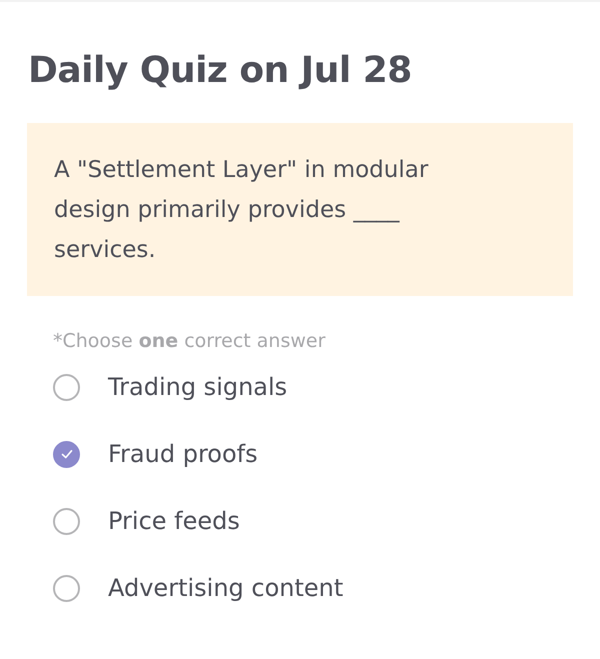 The width and height of the screenshot is (600, 659). What do you see at coordinates (189, 341) in the screenshot?
I see `instruction-text: *Choose one correct answer` at bounding box center [189, 341].